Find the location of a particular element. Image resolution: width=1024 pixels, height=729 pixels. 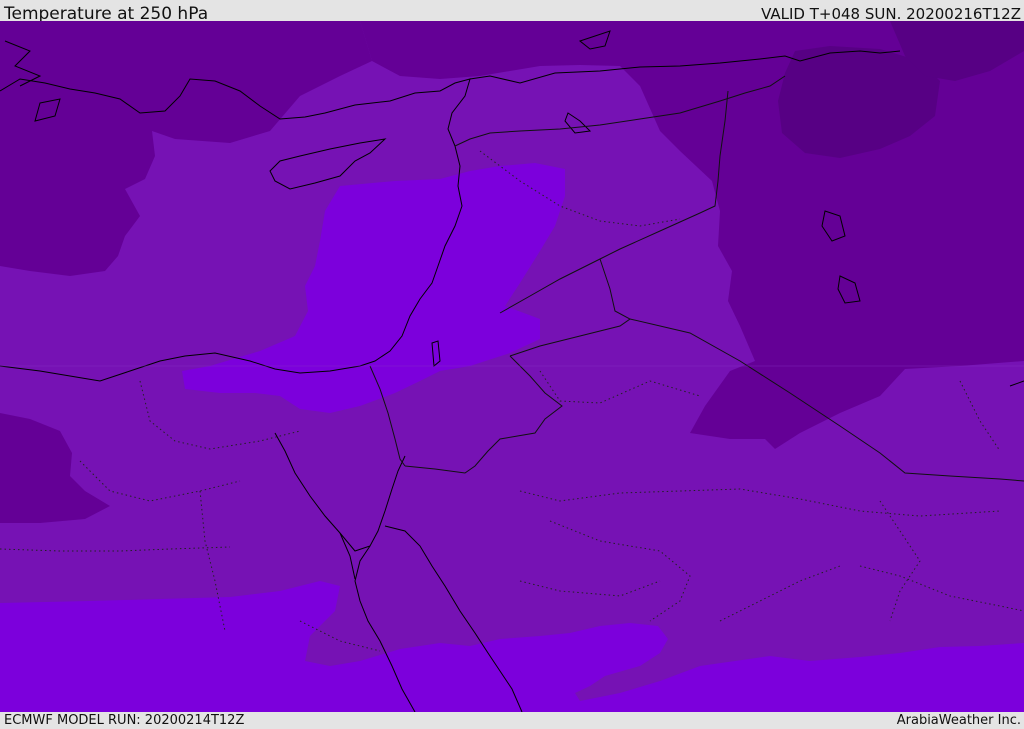

model-run-label: ECMWF MODEL RUN: 20200214T12Z is located at coordinates (124, 720).